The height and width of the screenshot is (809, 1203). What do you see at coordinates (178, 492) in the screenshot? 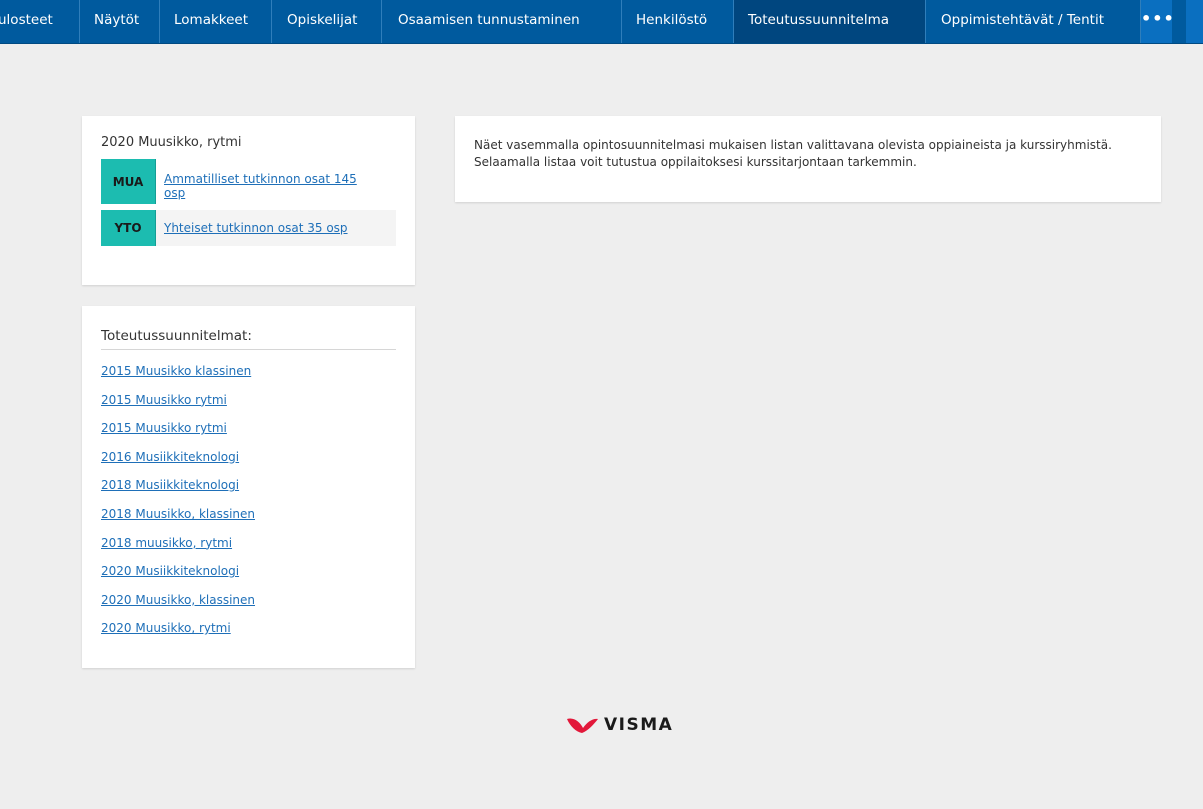
I see `implementation-plan-link: 2018 Musiikkiteknologi` at bounding box center [178, 492].